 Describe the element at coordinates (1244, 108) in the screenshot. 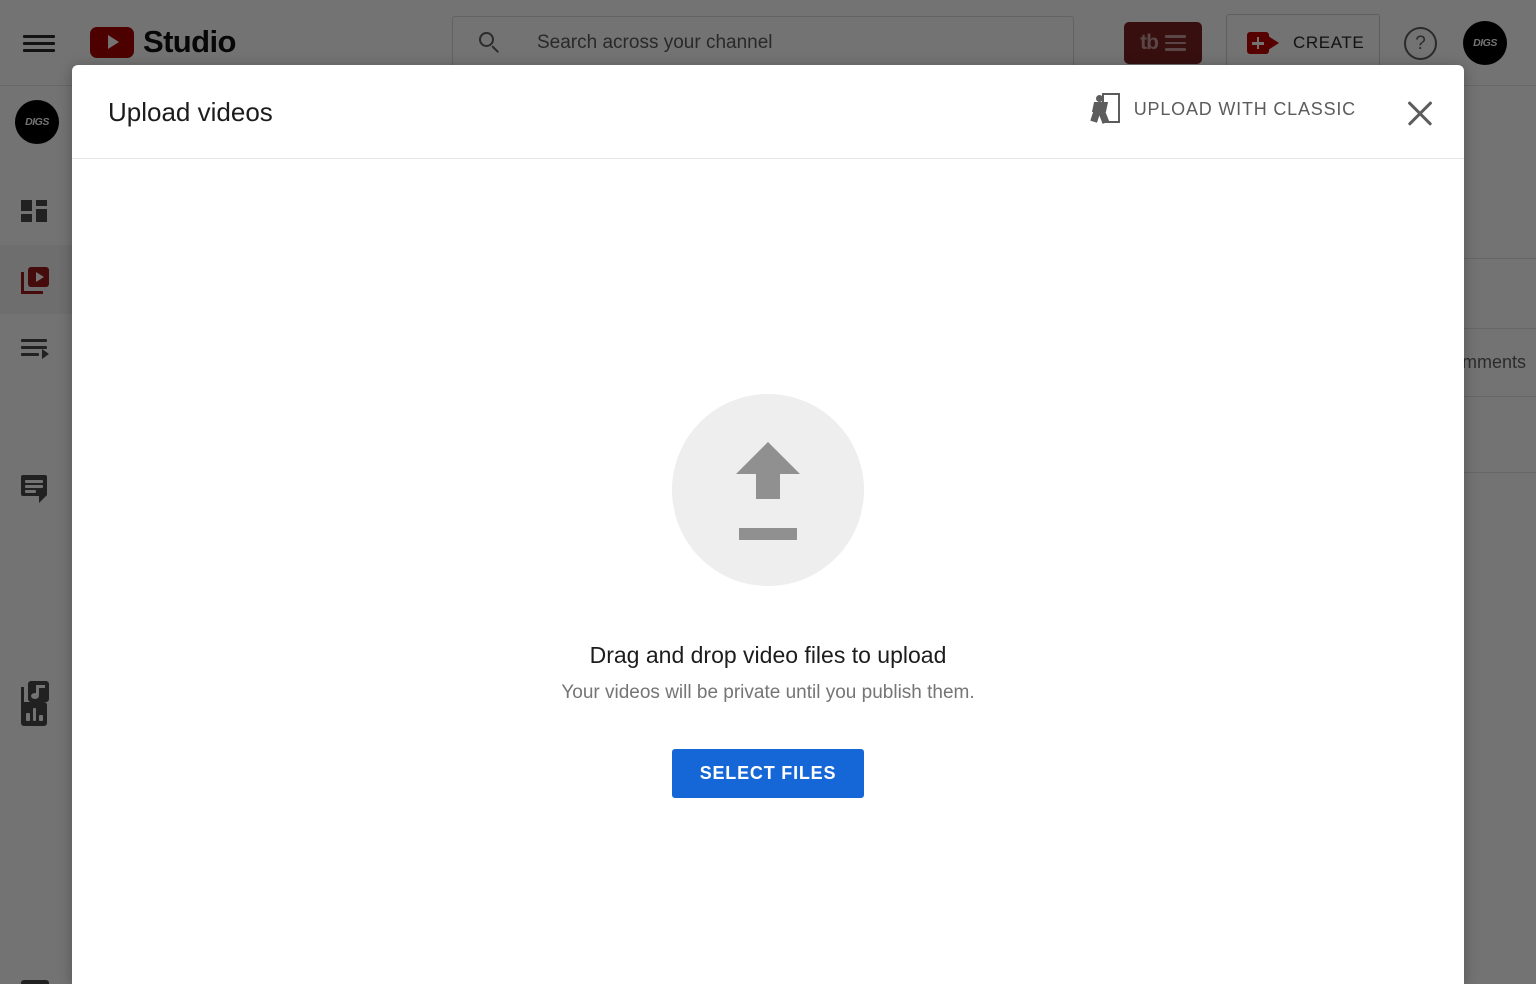

I see `upload-with-classic-label: UPLOAD WITH CLASSIC` at that location.